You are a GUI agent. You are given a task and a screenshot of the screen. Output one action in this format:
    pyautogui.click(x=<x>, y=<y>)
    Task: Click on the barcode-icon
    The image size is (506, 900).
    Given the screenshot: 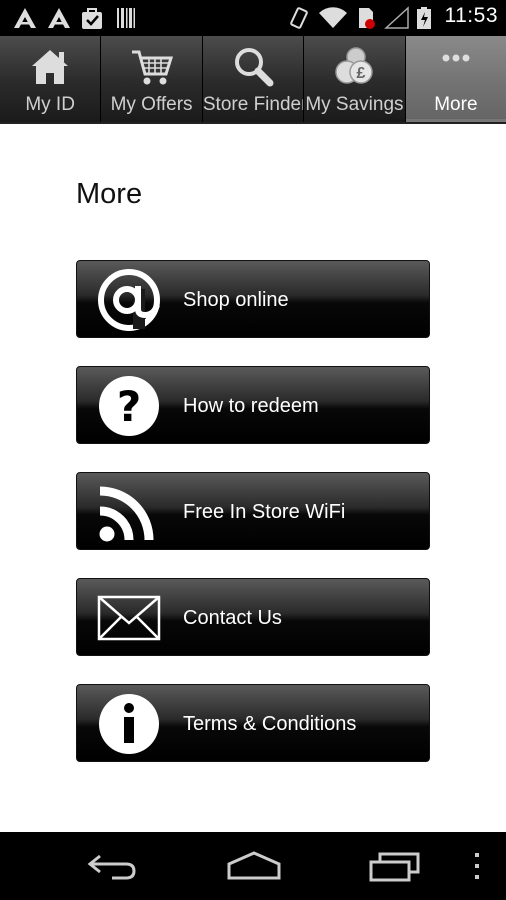 What is the action you would take?
    pyautogui.click(x=126, y=18)
    